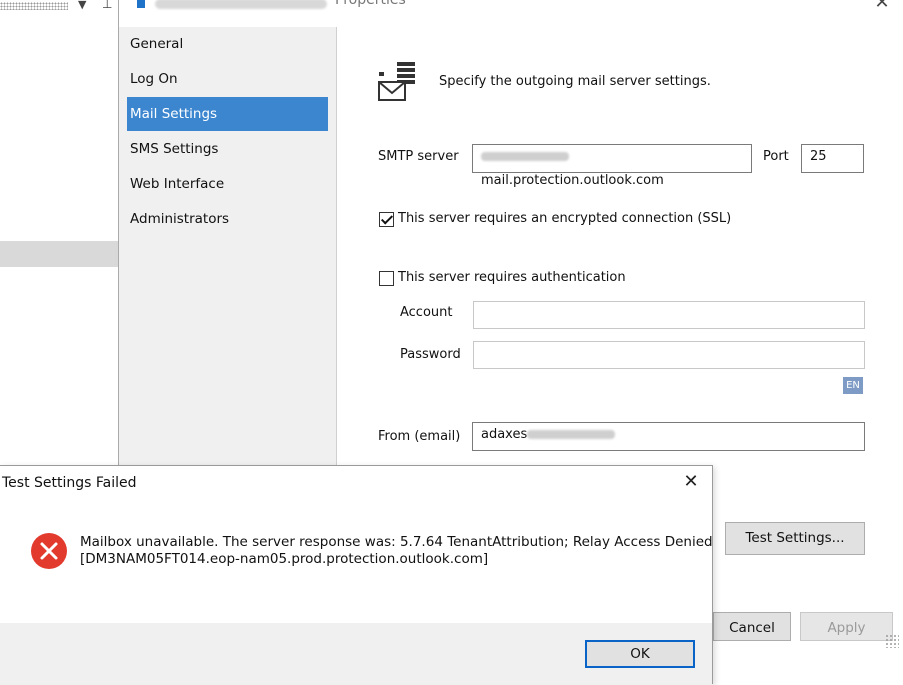 This screenshot has width=903, height=685. I want to click on password-input, so click(669, 355).